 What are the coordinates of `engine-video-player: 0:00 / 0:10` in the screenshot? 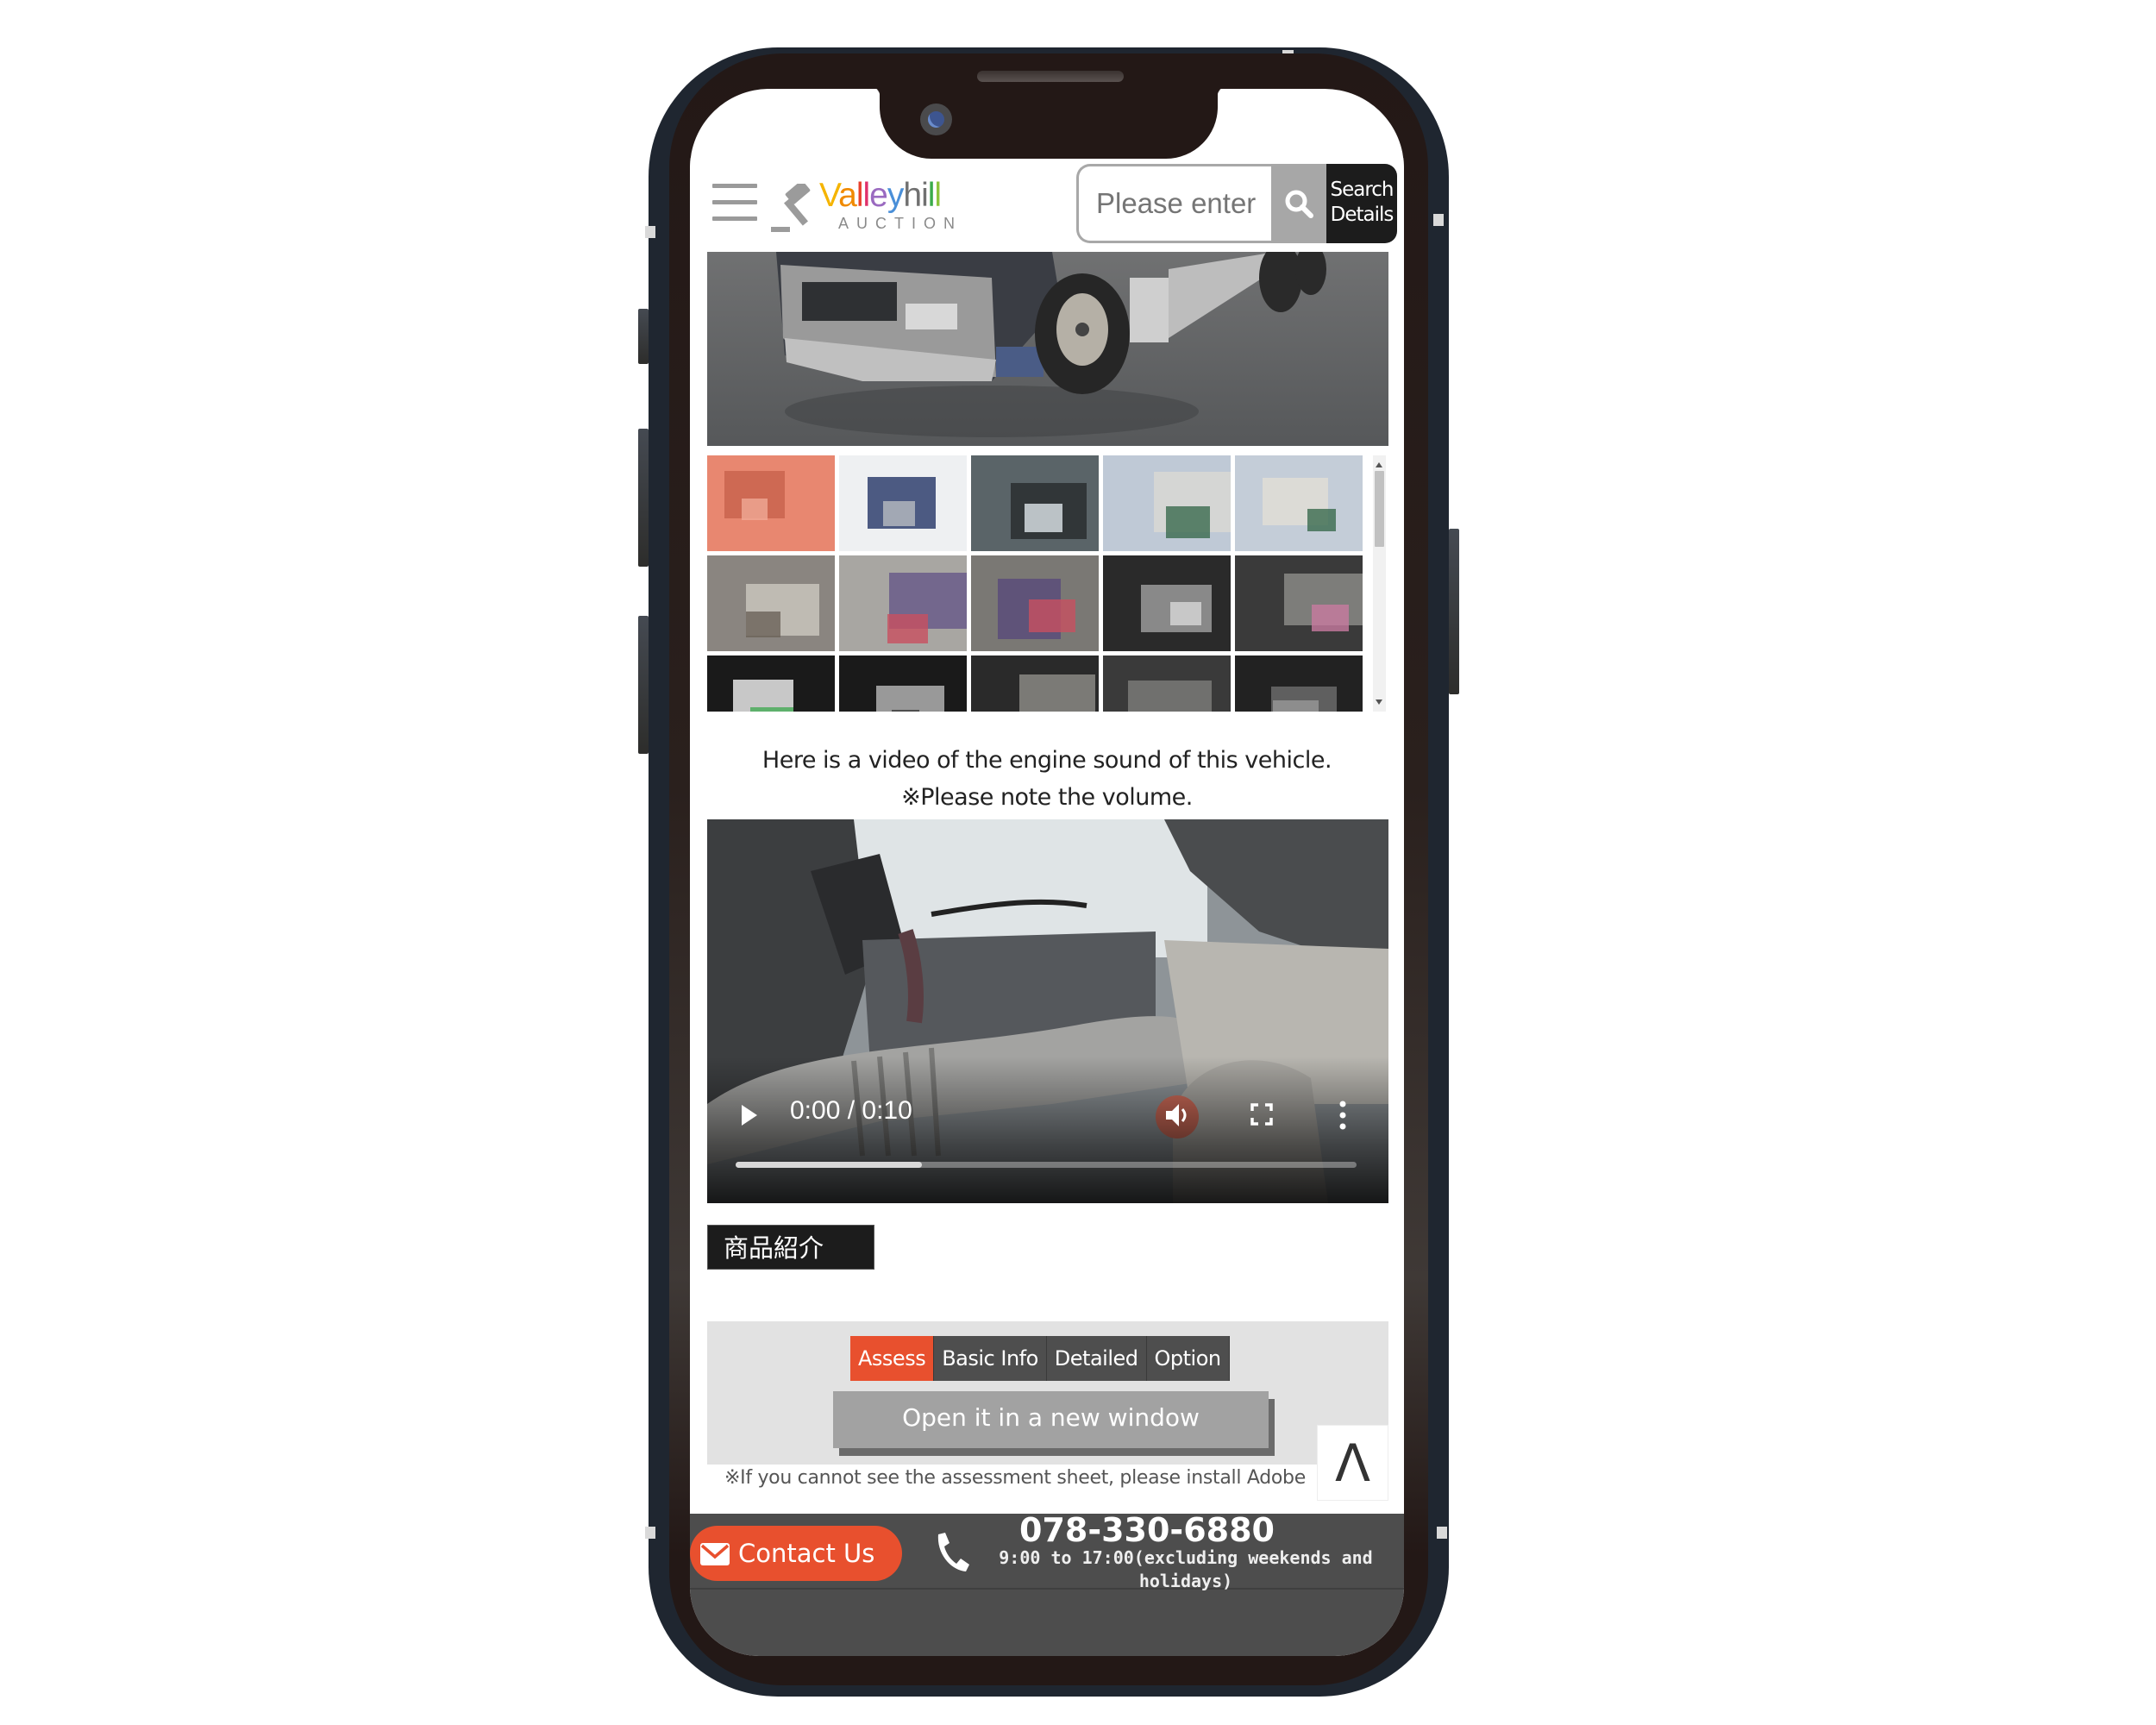 It's located at (1047, 1011).